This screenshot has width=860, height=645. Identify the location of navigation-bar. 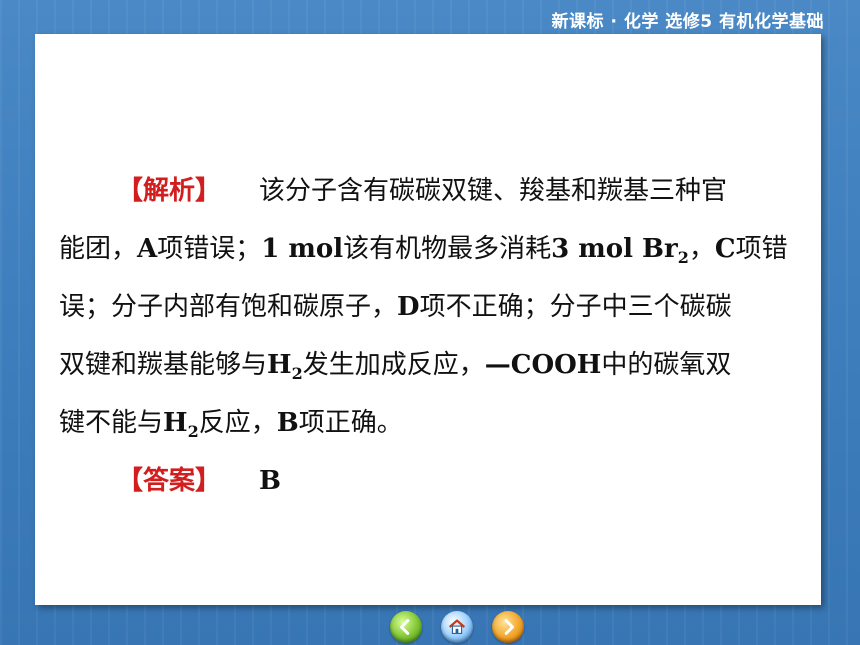
(457, 627).